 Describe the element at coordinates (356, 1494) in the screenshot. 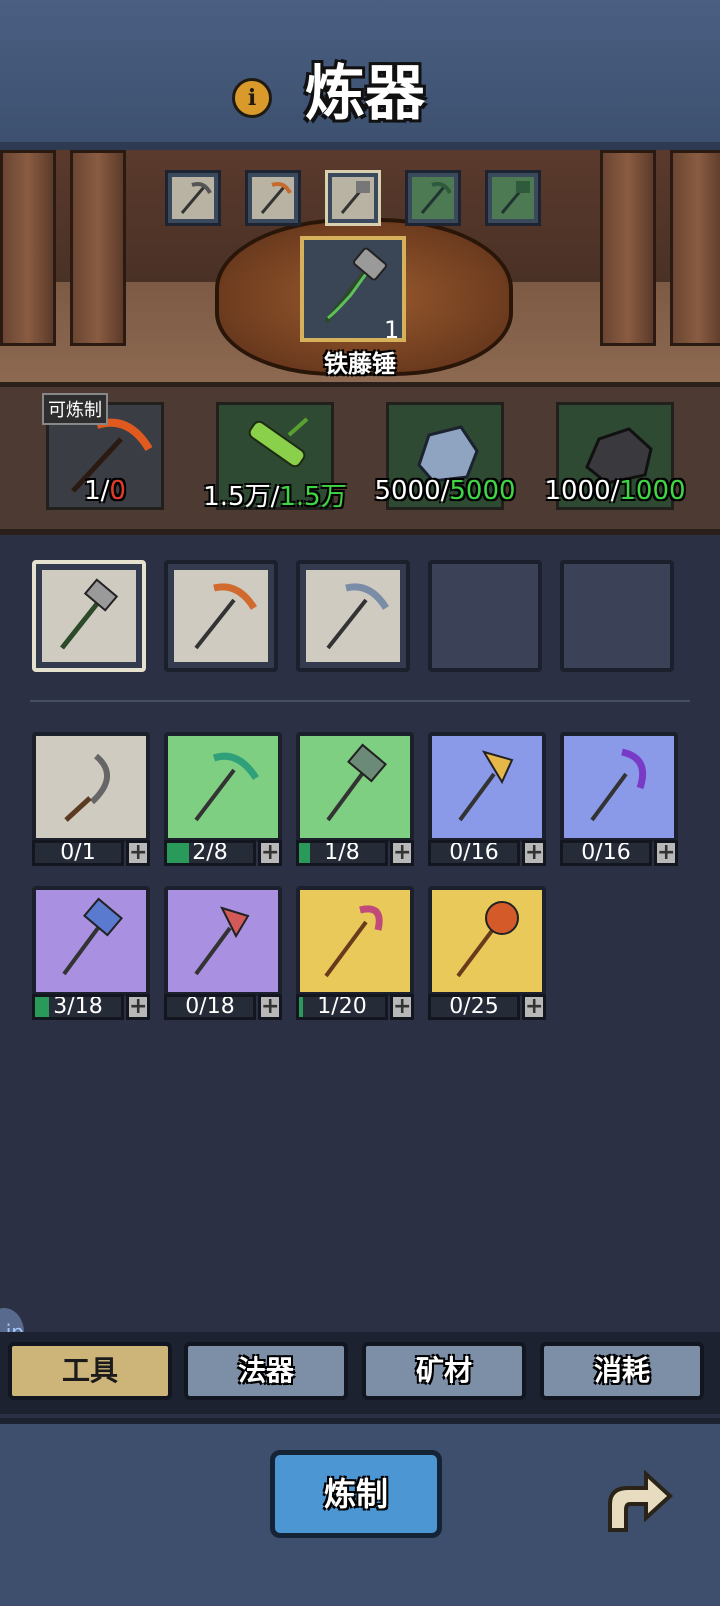

I see `craft-button: 炼制` at that location.